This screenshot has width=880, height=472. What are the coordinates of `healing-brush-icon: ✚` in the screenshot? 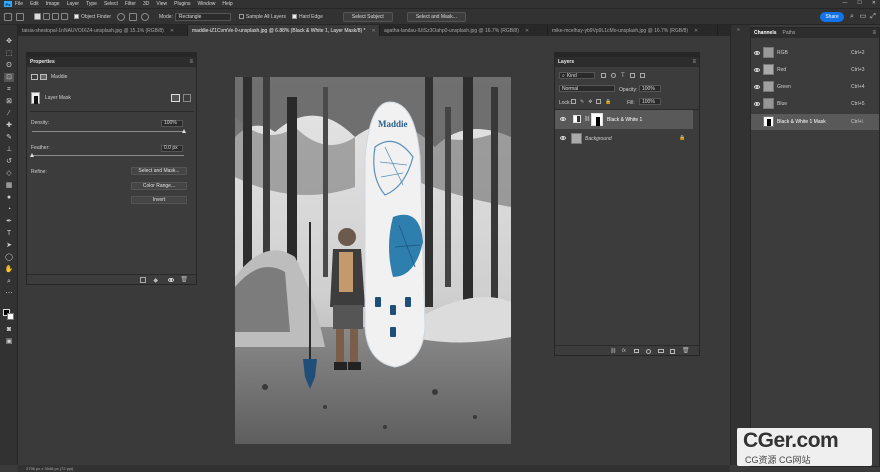 It's located at (9, 125).